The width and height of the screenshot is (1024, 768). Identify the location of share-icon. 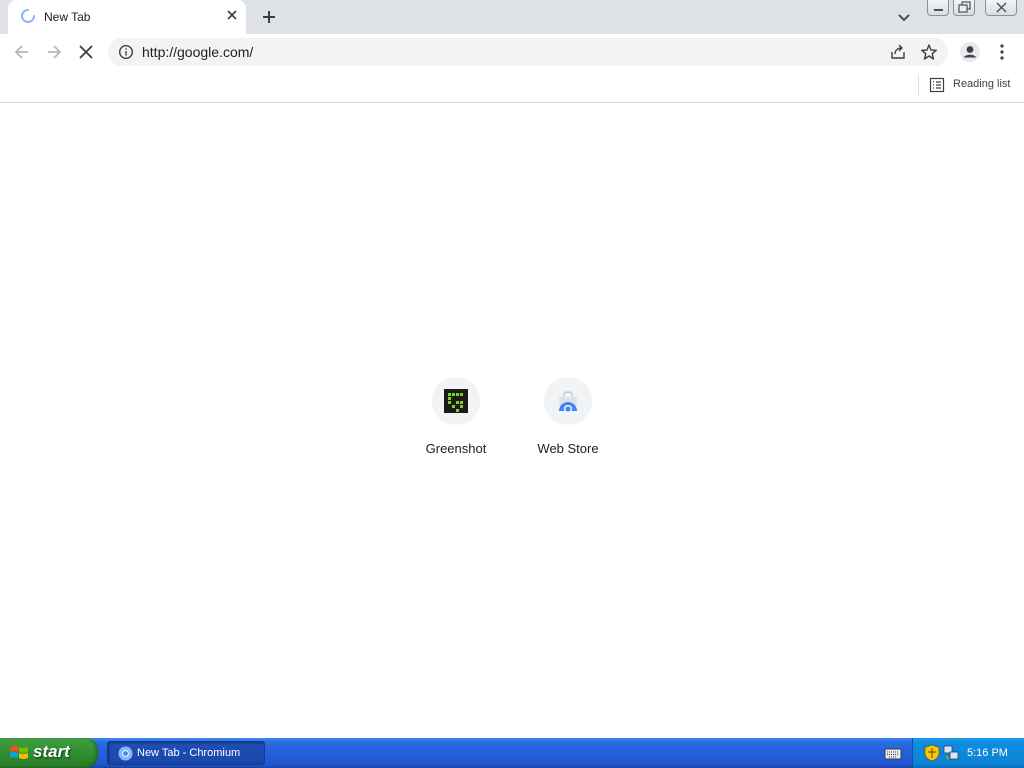
(898, 52).